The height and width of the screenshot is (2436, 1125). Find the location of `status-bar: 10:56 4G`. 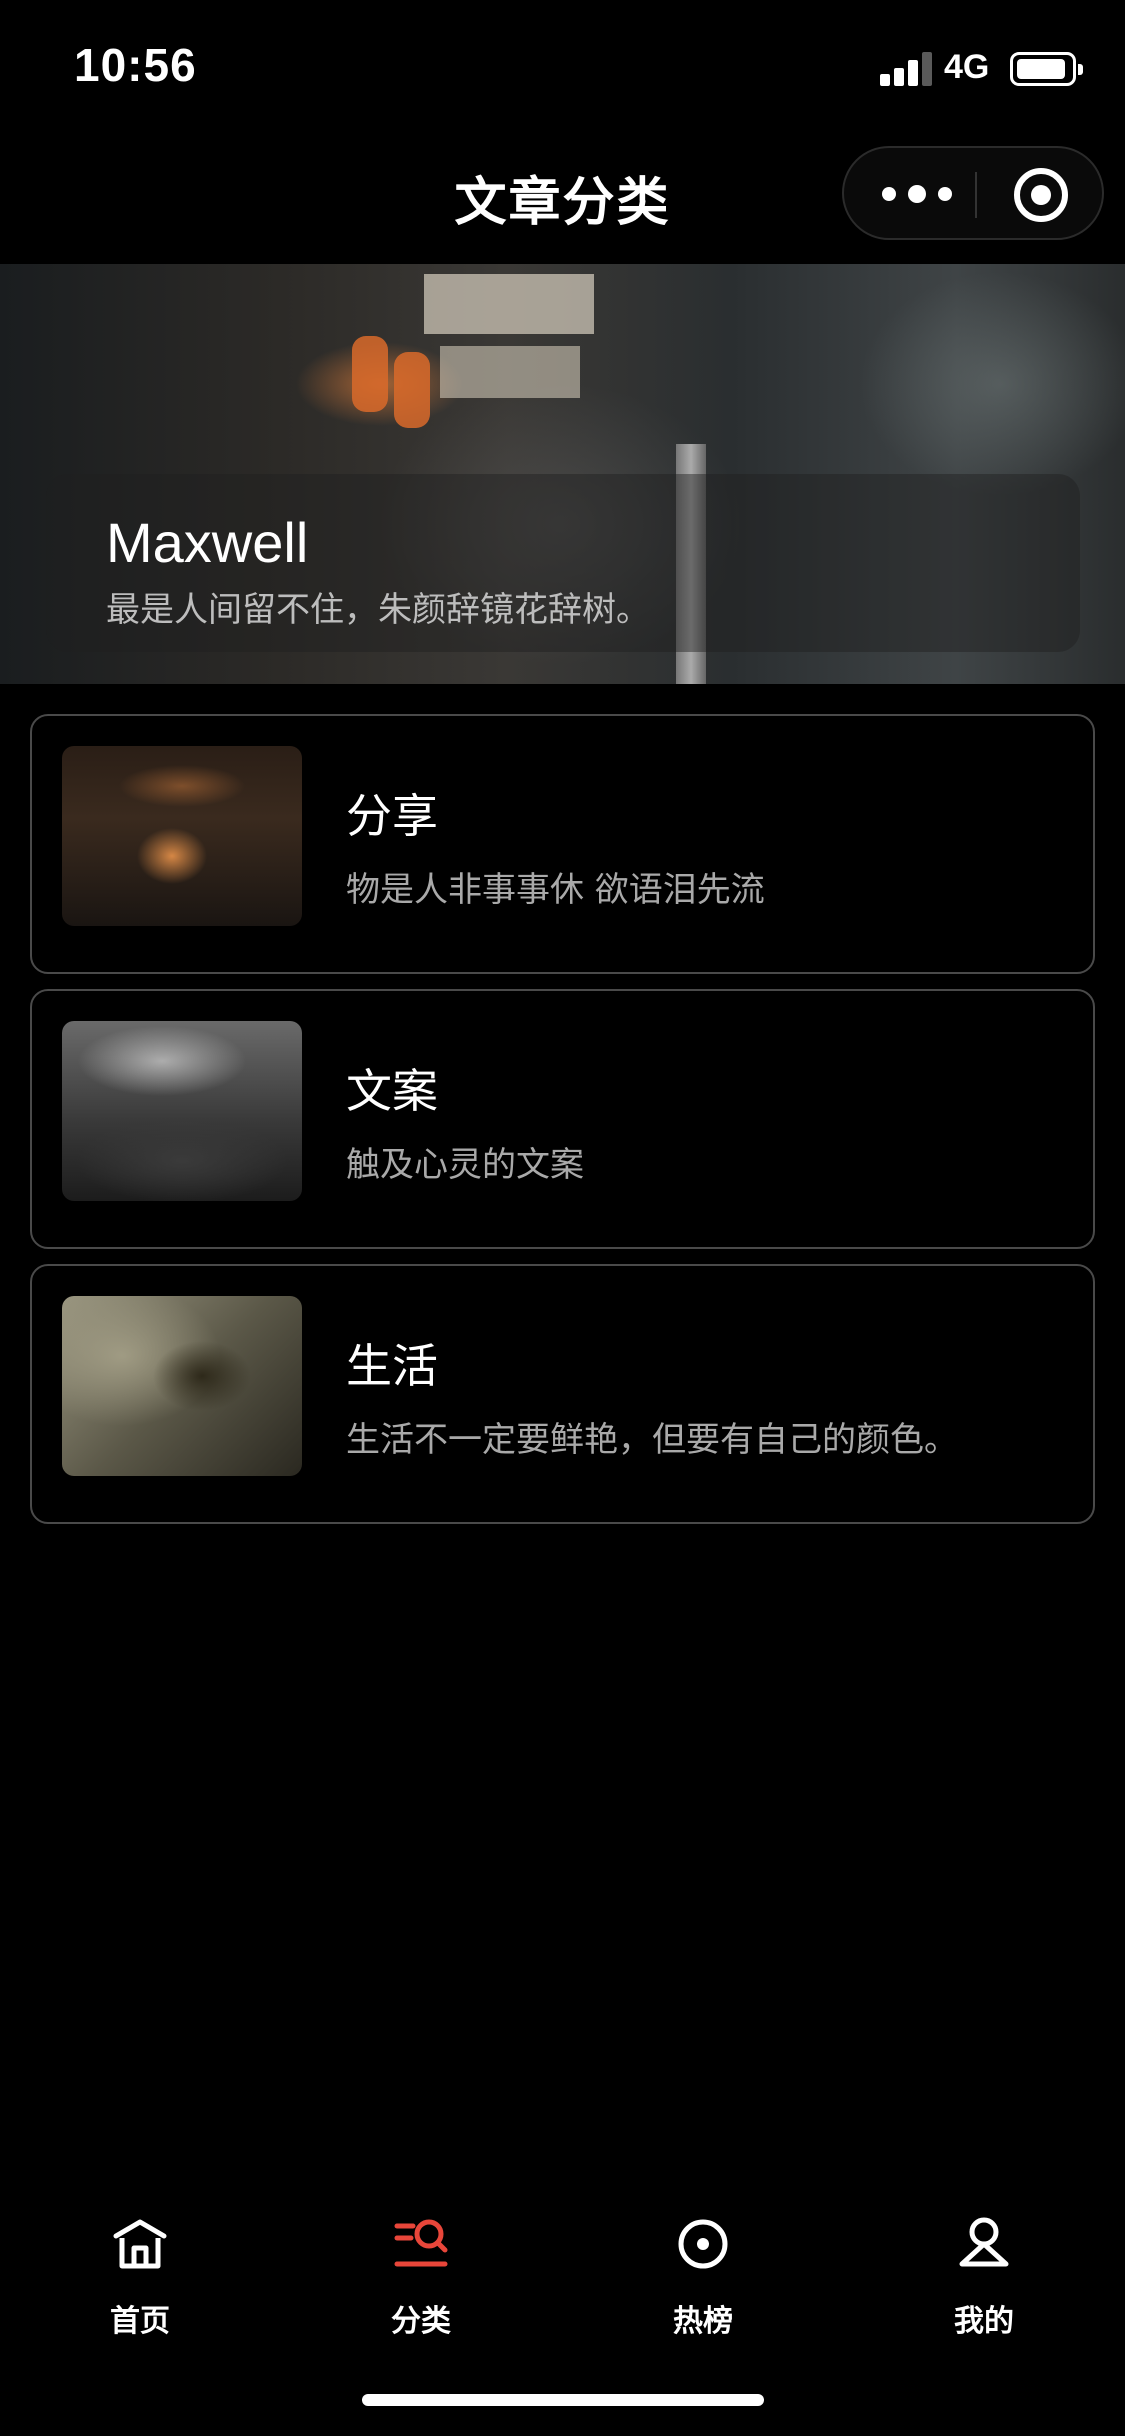

status-bar: 10:56 4G is located at coordinates (562, 66).